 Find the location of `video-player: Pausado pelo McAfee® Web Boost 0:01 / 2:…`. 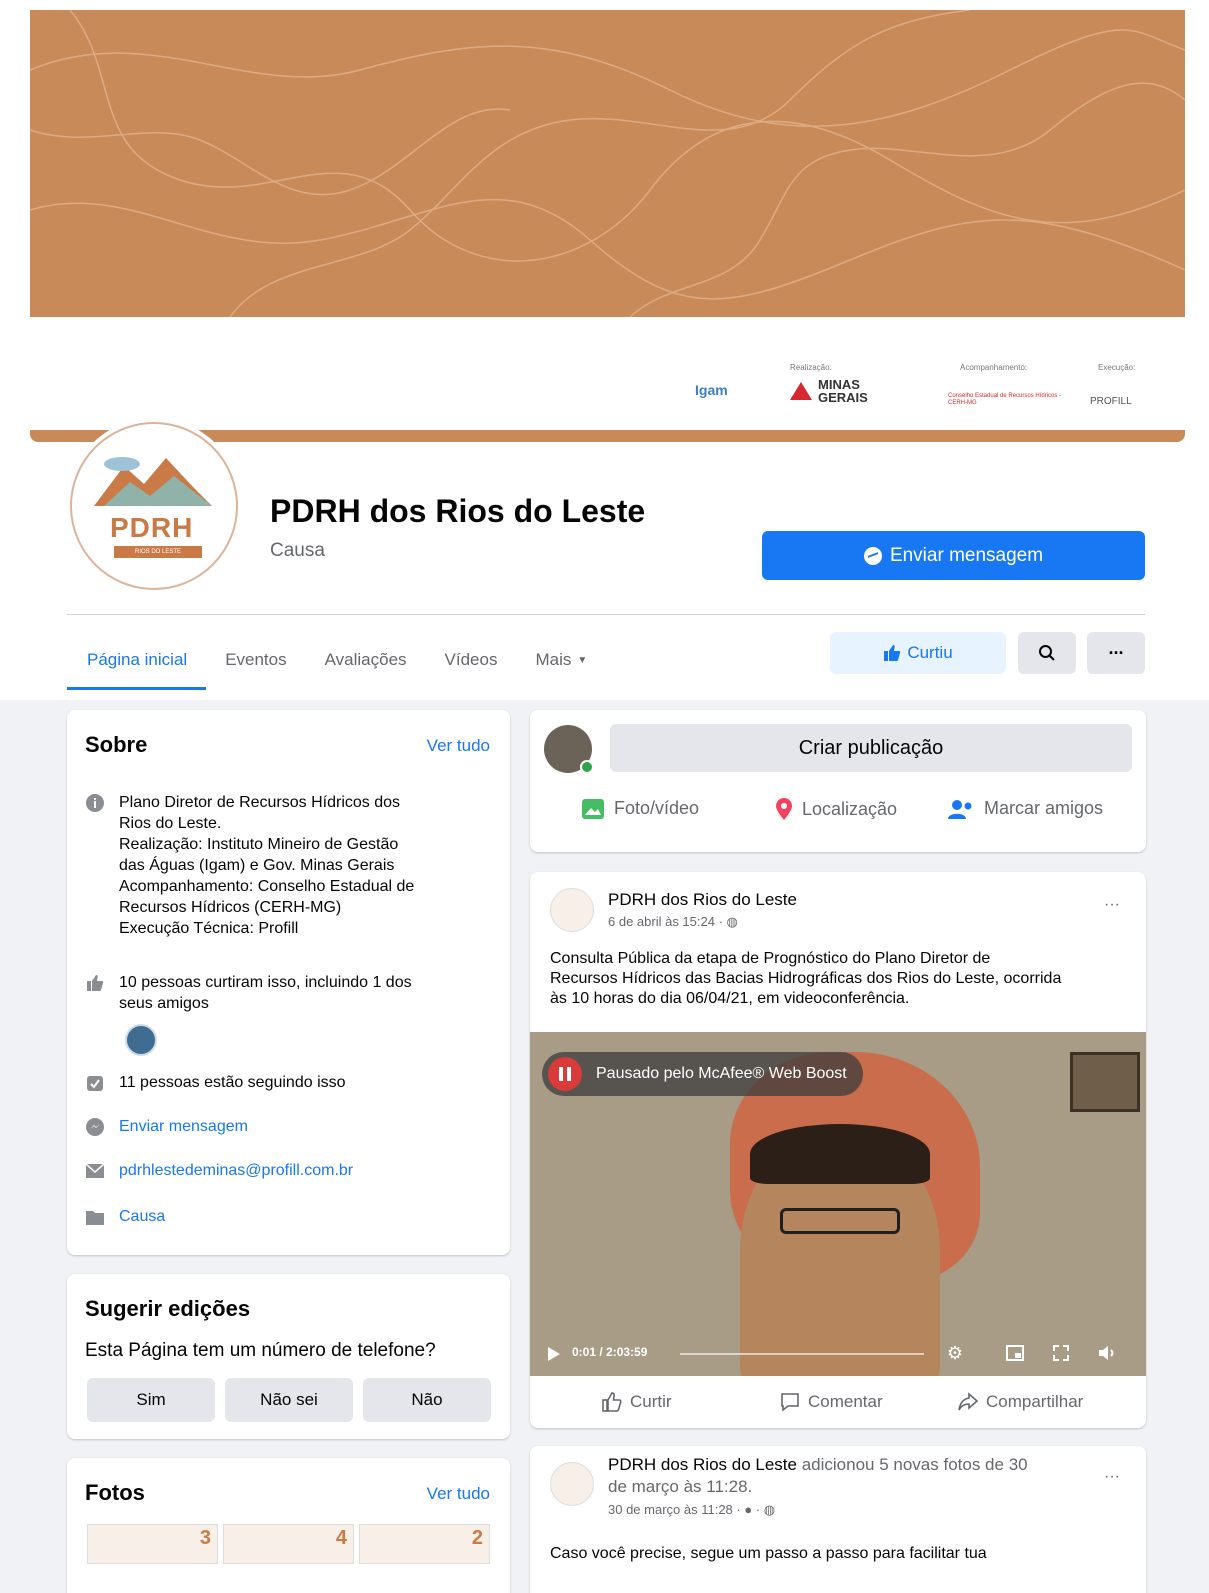

video-player: Pausado pelo McAfee® Web Boost 0:01 / 2:… is located at coordinates (838, 1204).